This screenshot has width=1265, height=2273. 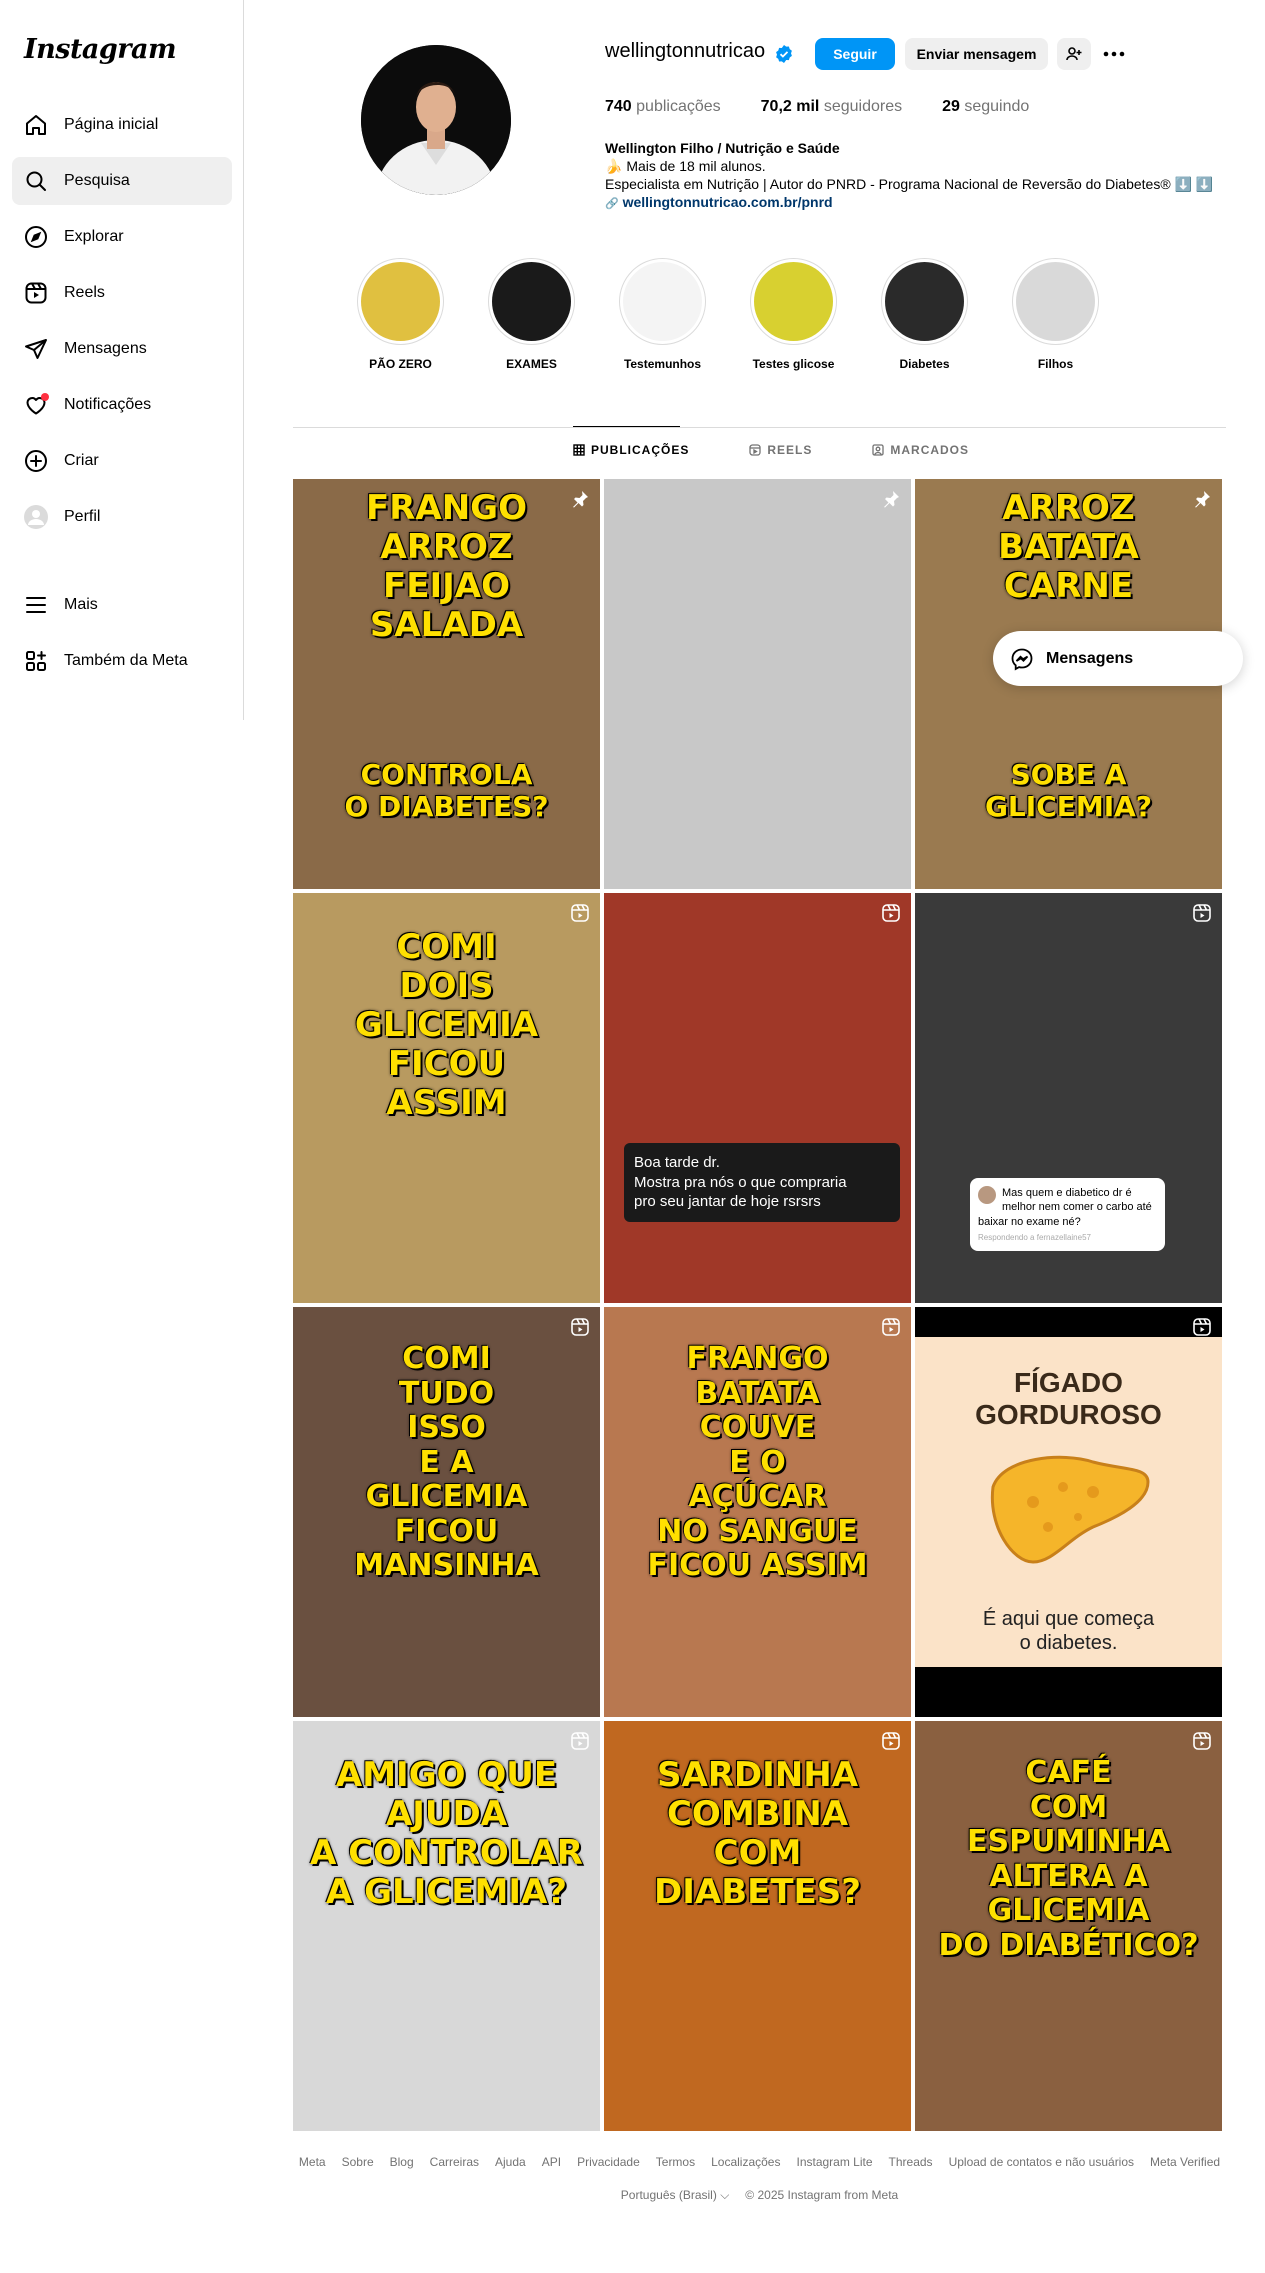 I want to click on sidebar-item-reels: Reels, so click(x=122, y=293).